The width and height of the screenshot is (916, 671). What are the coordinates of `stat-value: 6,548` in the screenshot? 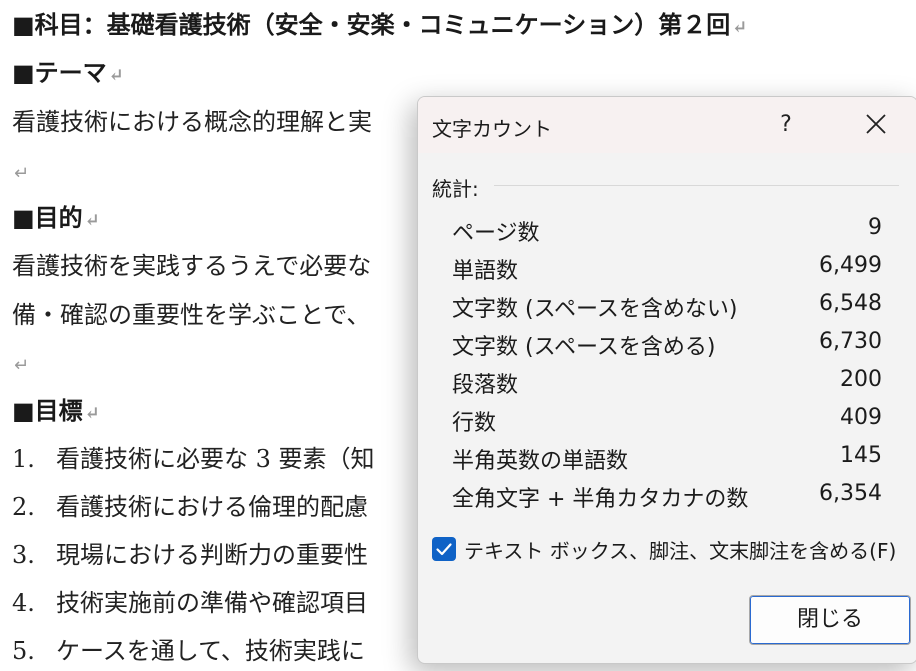 It's located at (850, 303).